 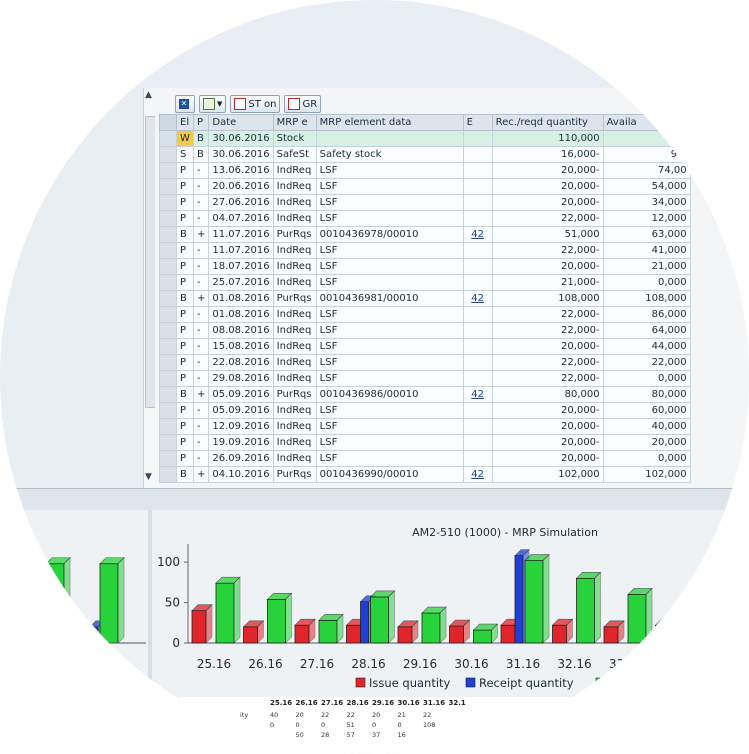 What do you see at coordinates (425, 330) in the screenshot?
I see `table-row: P -08.08.2016 IndReq LSF 22,000- 64,000` at bounding box center [425, 330].